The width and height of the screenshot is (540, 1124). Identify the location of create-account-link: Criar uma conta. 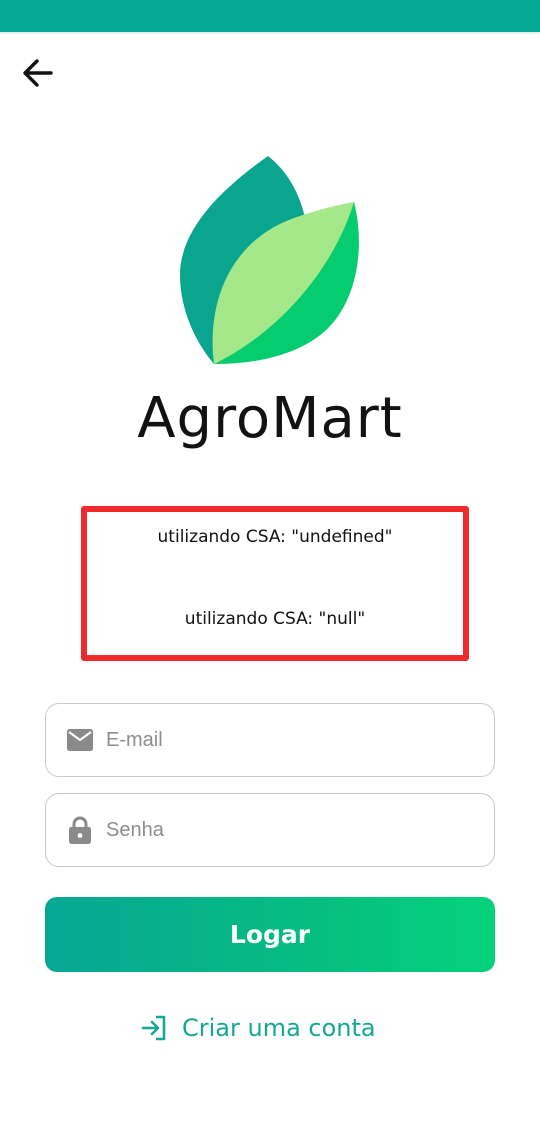
(258, 1028).